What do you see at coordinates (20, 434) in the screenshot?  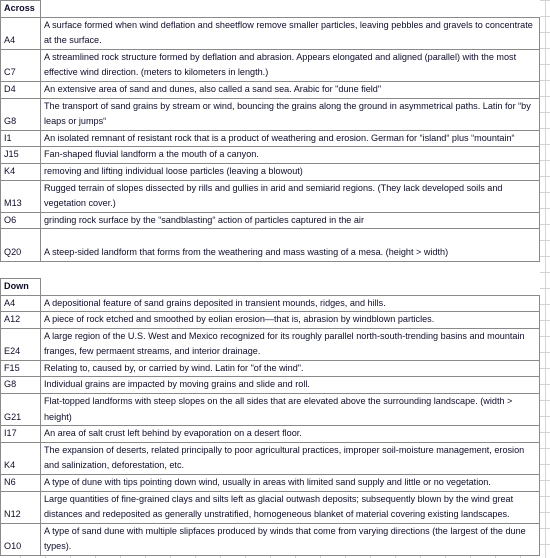 I see `clue-number: I17` at bounding box center [20, 434].